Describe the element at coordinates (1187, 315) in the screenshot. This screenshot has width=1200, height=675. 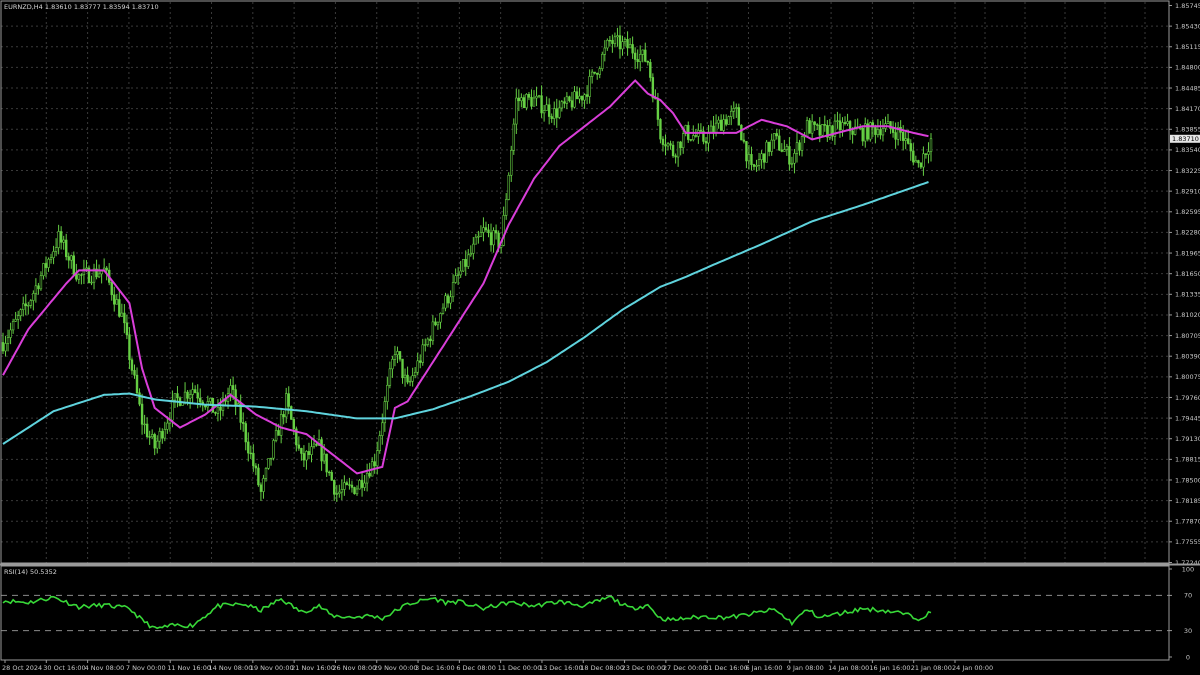
I see `price-tick-label: 1.81020` at that location.